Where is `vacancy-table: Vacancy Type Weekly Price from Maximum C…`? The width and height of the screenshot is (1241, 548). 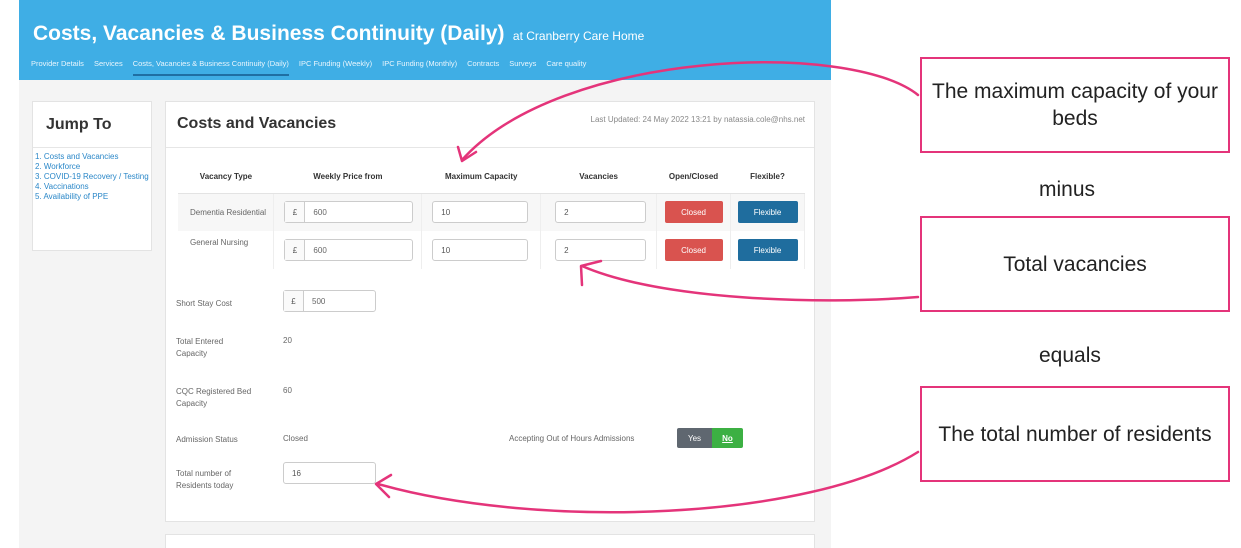 vacancy-table: Vacancy Type Weekly Price from Maximum C… is located at coordinates (491, 215).